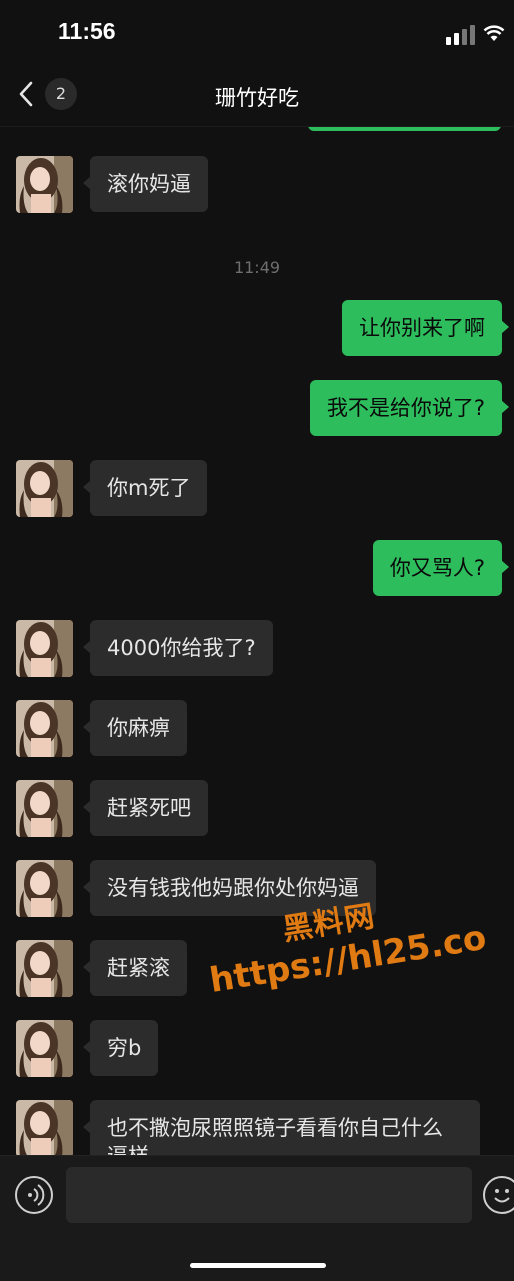  I want to click on cellular-signal-icon, so click(460, 35).